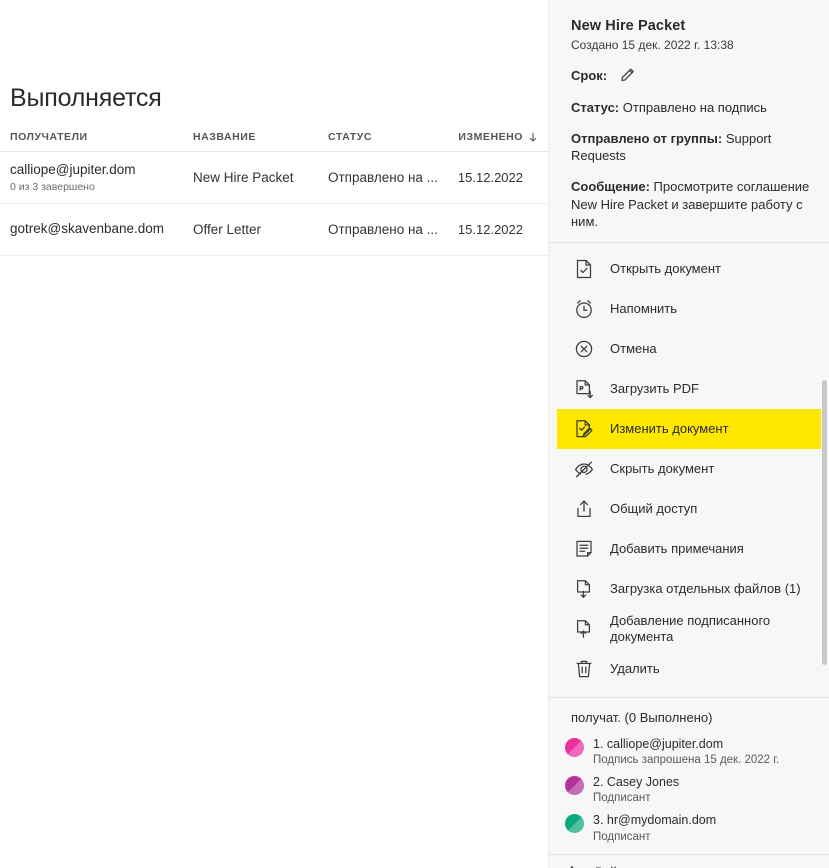 The height and width of the screenshot is (868, 829). Describe the element at coordinates (584, 589) in the screenshot. I see `file-download-icon` at that location.